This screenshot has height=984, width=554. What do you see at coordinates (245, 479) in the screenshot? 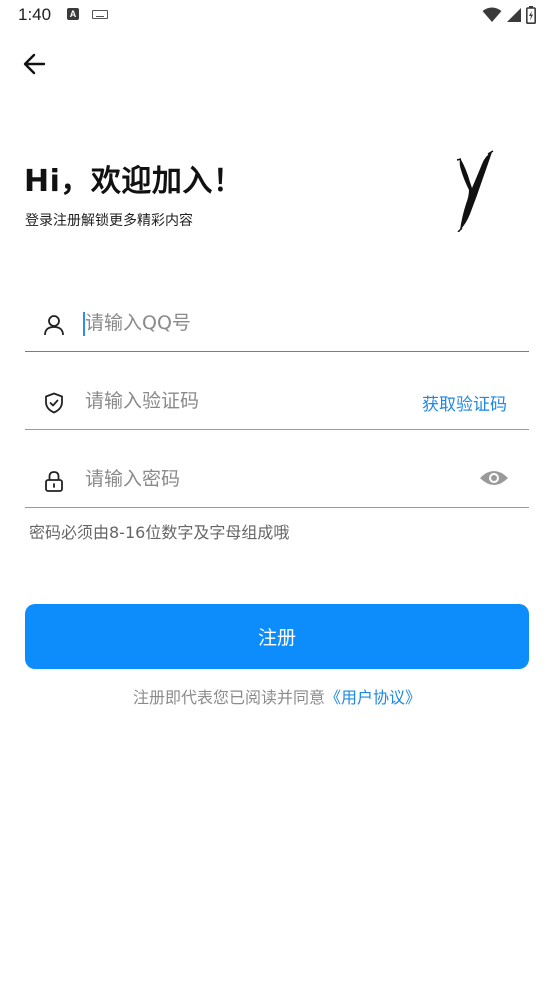
I see `password-input` at bounding box center [245, 479].